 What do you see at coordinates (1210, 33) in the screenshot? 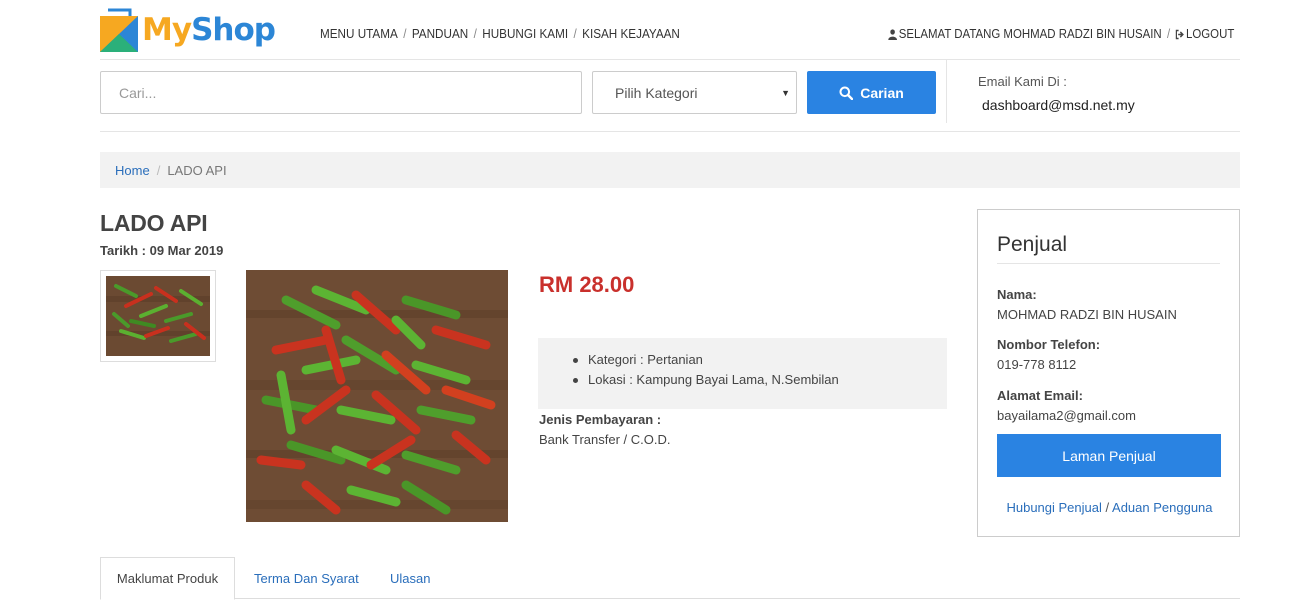
I see `logout-link: LOGOUT` at bounding box center [1210, 33].